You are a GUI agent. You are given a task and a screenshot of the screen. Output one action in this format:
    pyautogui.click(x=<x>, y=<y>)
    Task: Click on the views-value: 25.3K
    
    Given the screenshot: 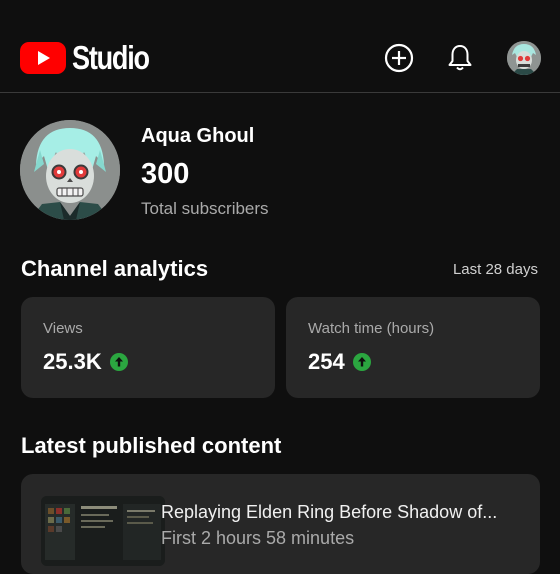 What is the action you would take?
    pyautogui.click(x=72, y=361)
    